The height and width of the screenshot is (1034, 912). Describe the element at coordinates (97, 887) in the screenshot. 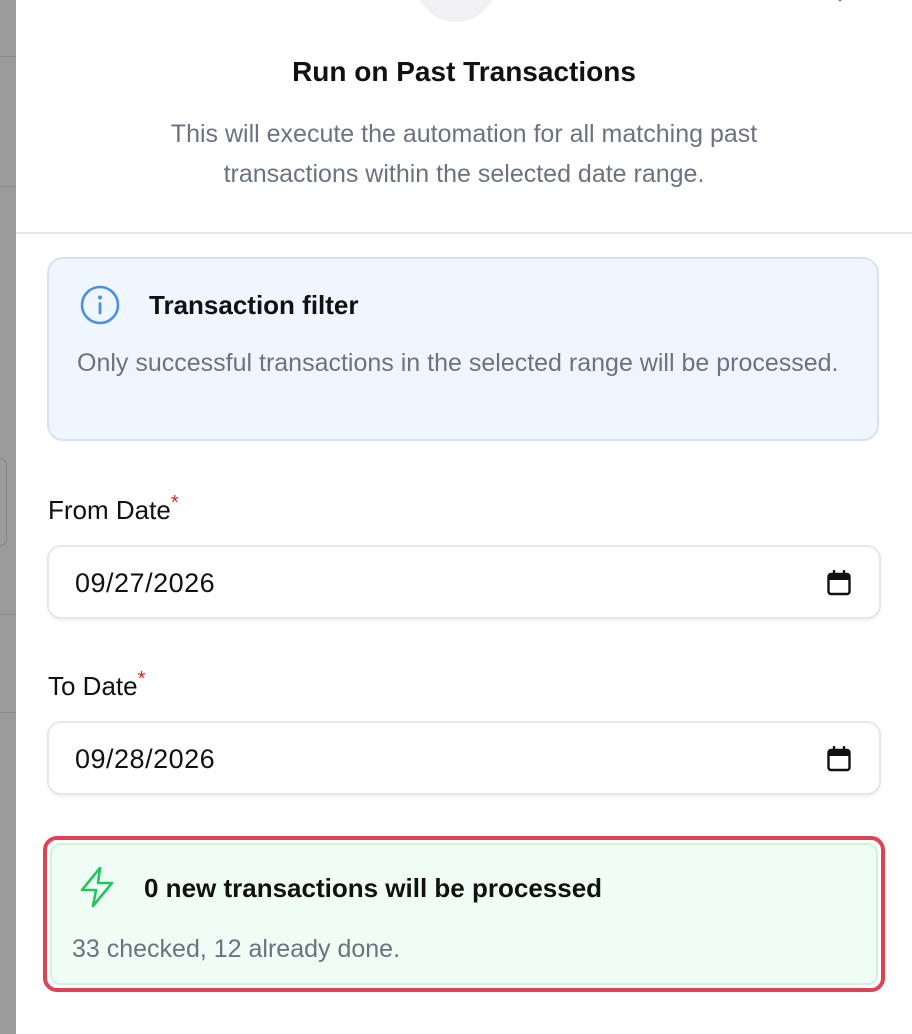

I see `lightning-icon` at that location.